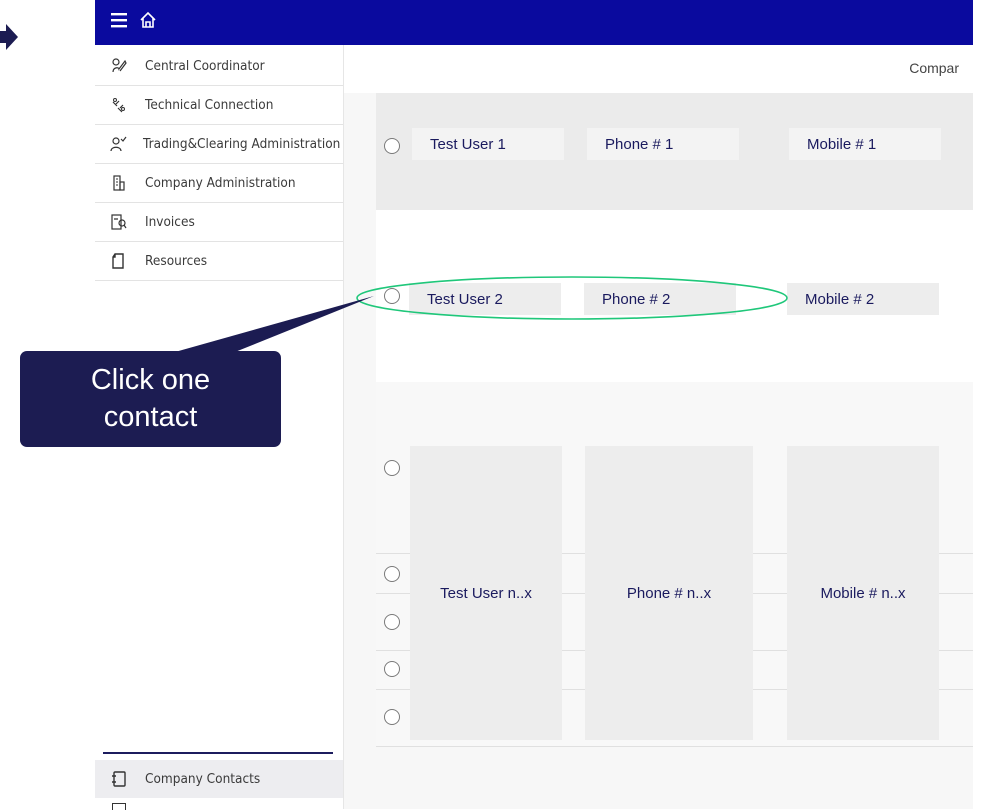 This screenshot has width=983, height=810. I want to click on callout-line: Click one, so click(150, 380).